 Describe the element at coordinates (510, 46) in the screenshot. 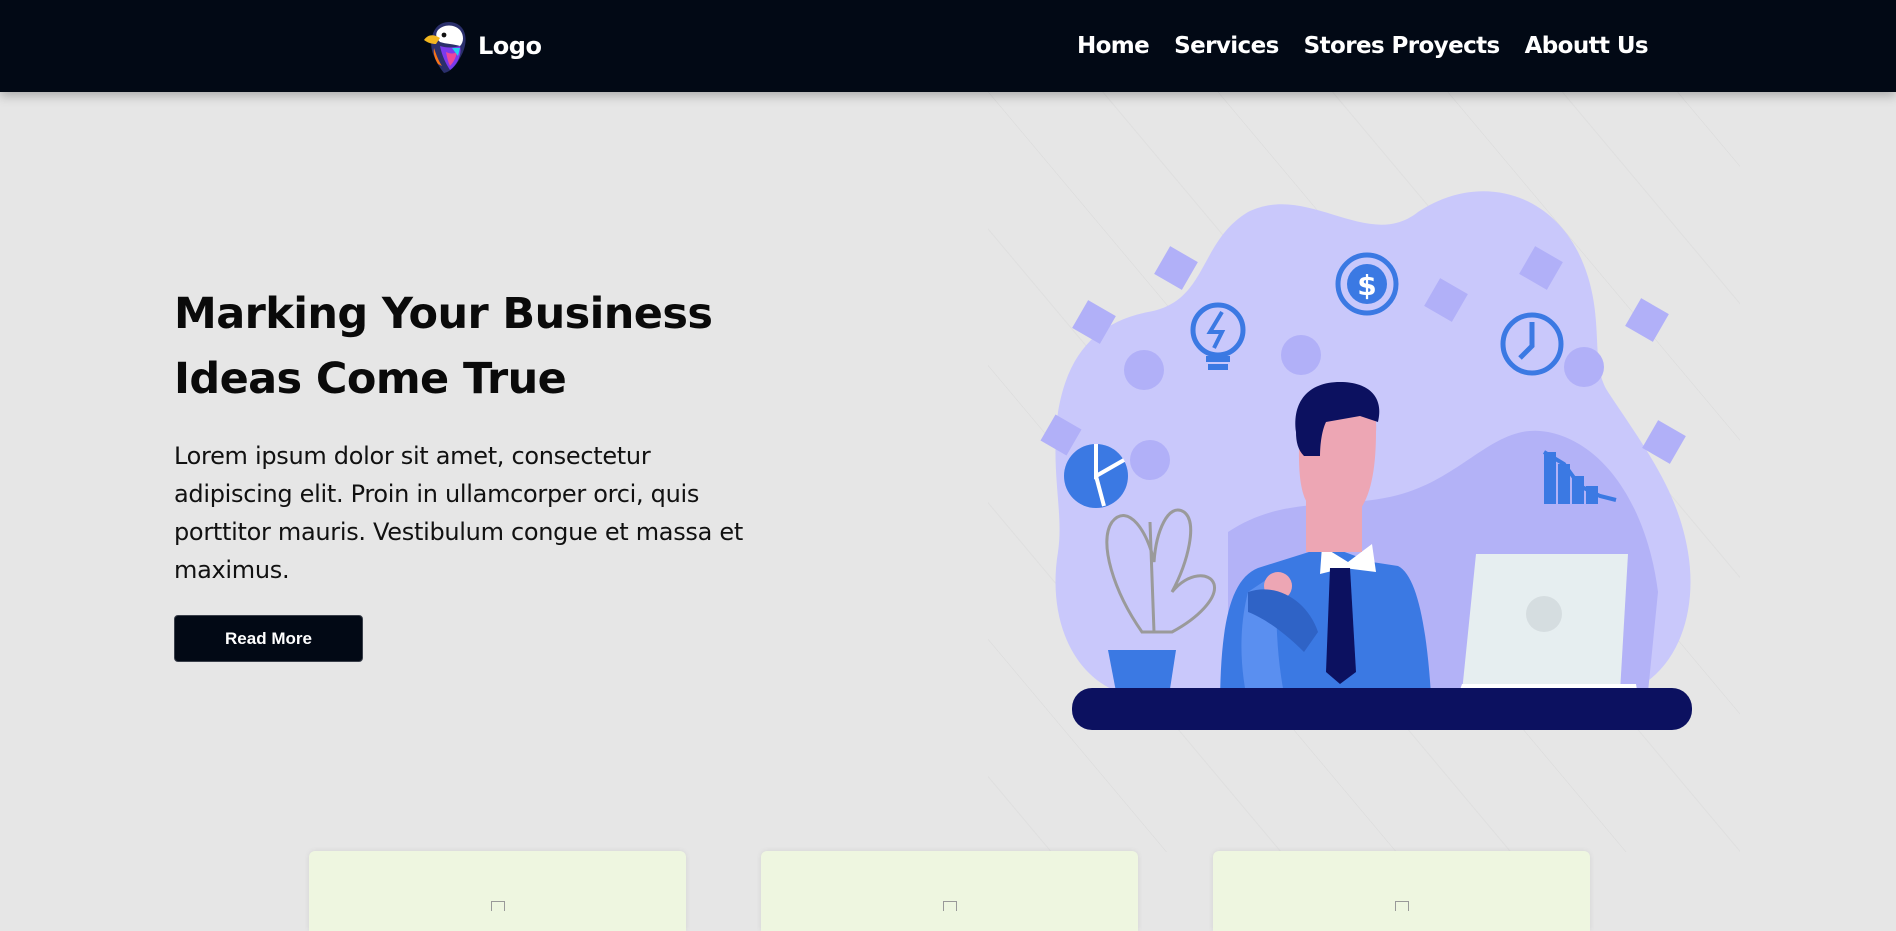

I see `brand-text: Logo` at that location.